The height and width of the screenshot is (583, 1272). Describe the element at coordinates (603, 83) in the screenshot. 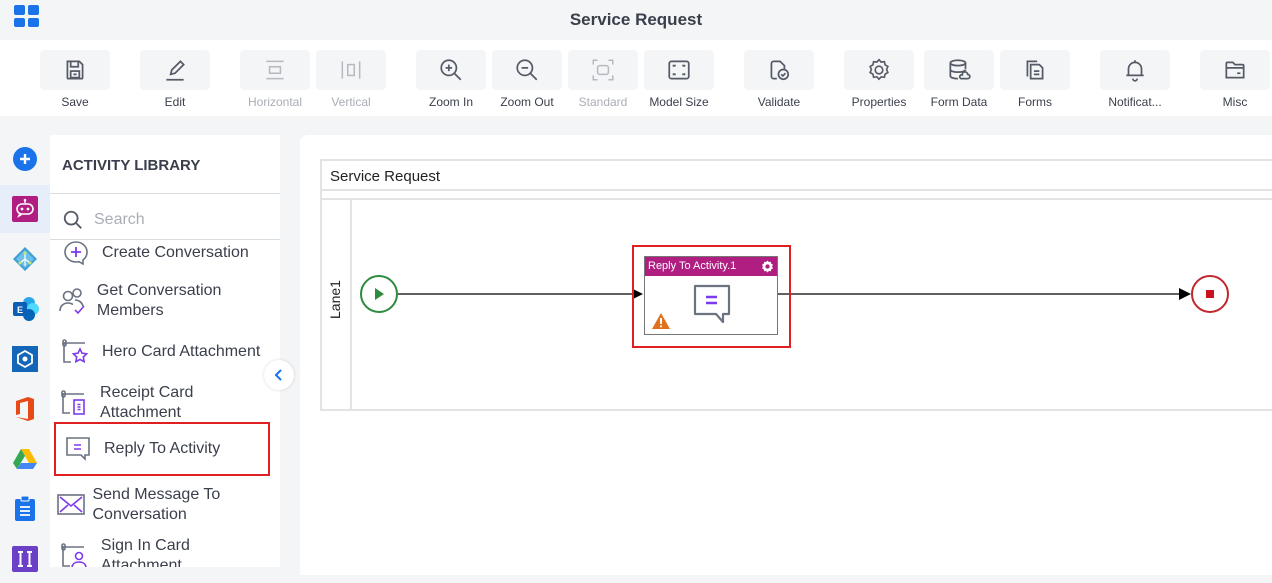

I see `standard-button: Standard` at that location.